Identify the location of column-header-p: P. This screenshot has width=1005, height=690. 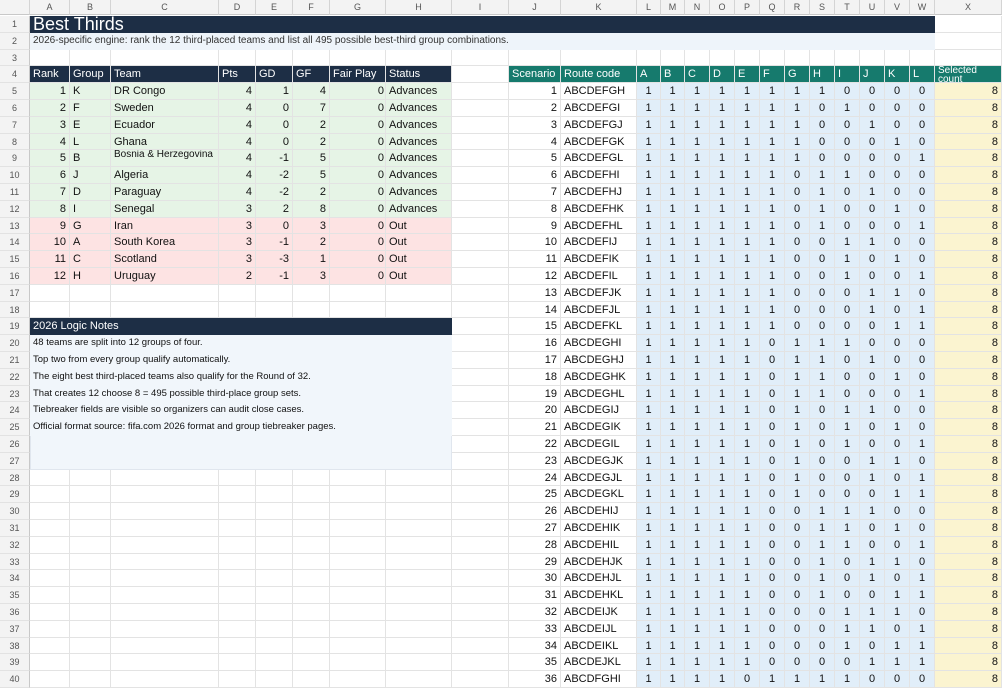
(747, 7).